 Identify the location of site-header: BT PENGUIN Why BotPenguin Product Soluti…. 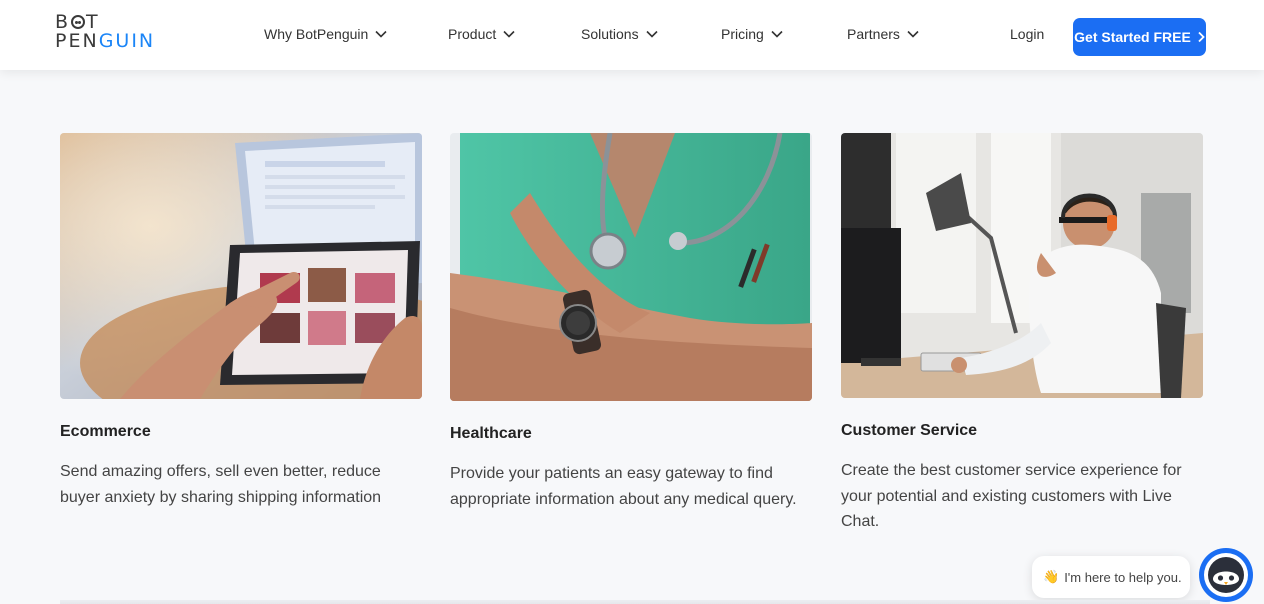
(632, 35).